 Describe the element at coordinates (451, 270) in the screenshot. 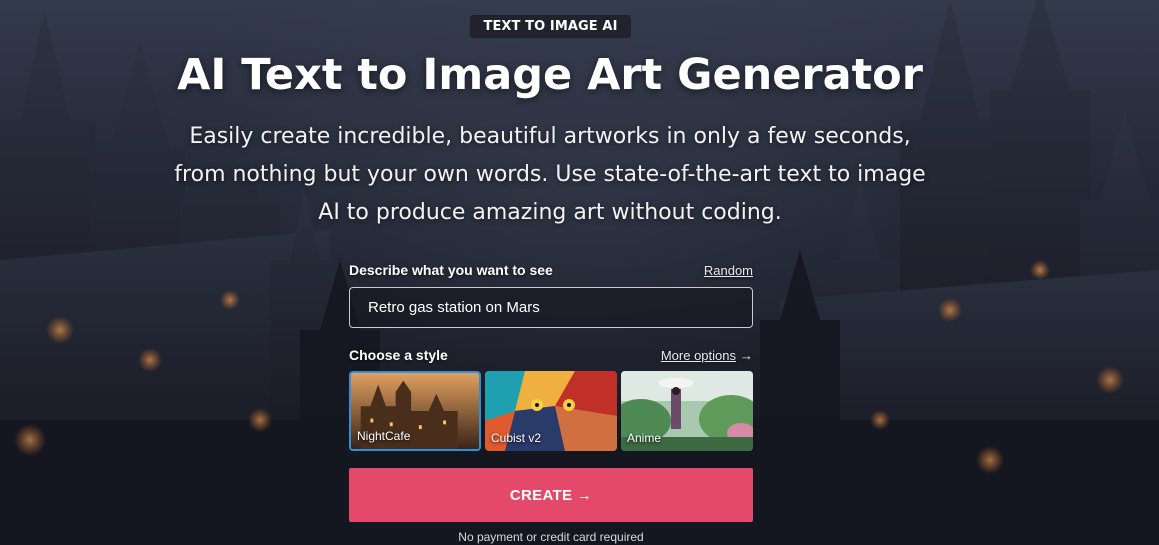

I see `prompt-label: Describe what you want to see` at that location.